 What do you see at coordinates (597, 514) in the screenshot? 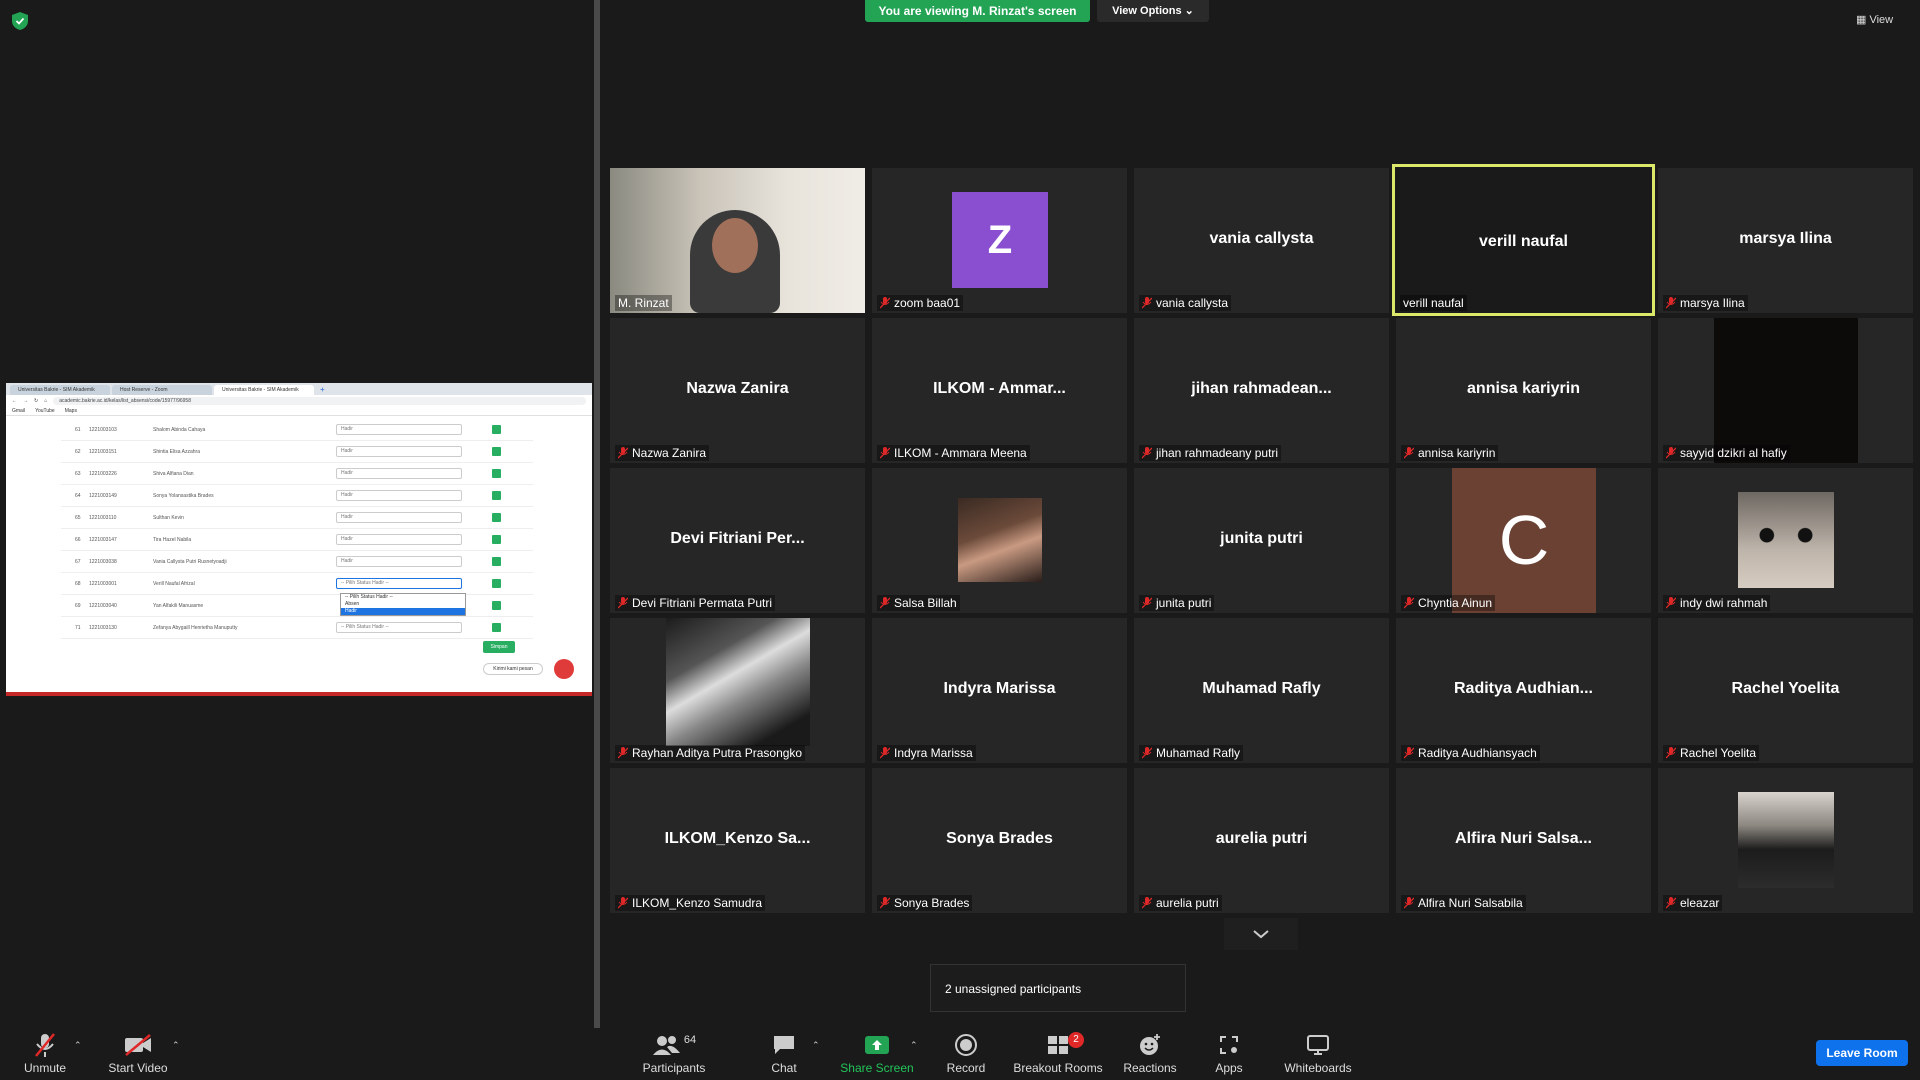
I see `split-divider` at bounding box center [597, 514].